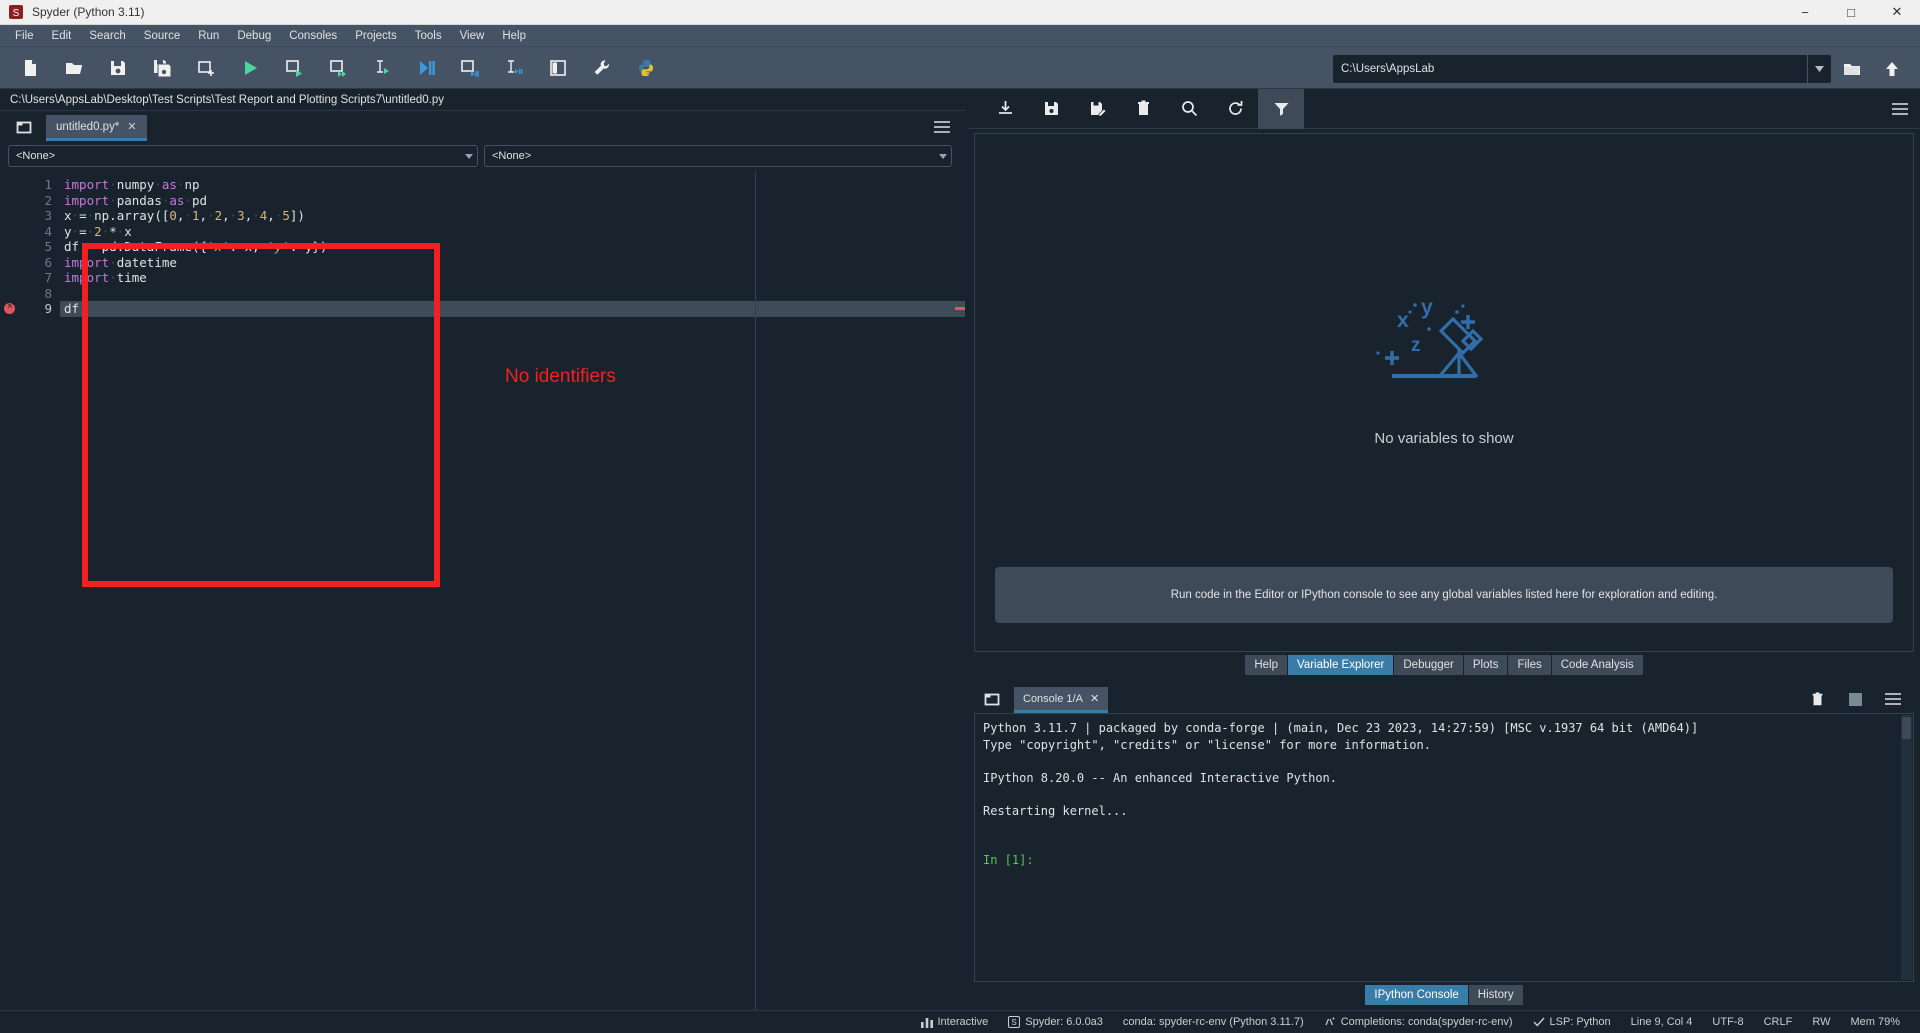  I want to click on menu-file: File, so click(24, 36).